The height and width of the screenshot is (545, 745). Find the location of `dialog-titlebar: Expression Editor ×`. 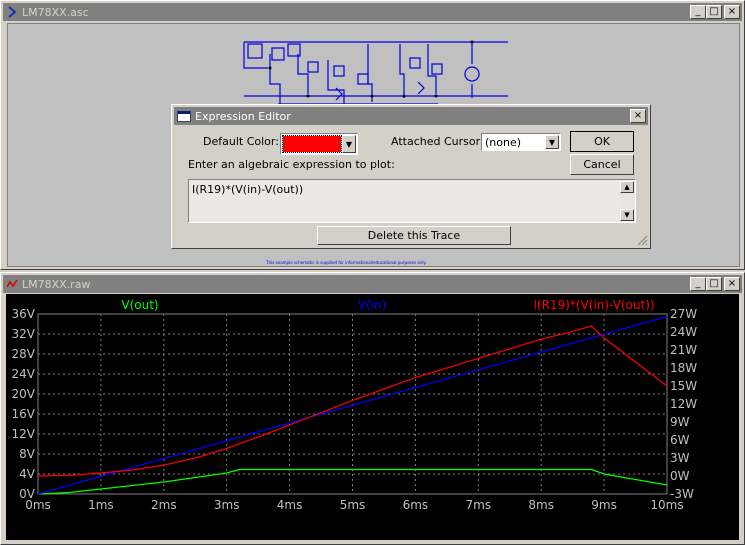

dialog-titlebar: Expression Editor × is located at coordinates (411, 116).